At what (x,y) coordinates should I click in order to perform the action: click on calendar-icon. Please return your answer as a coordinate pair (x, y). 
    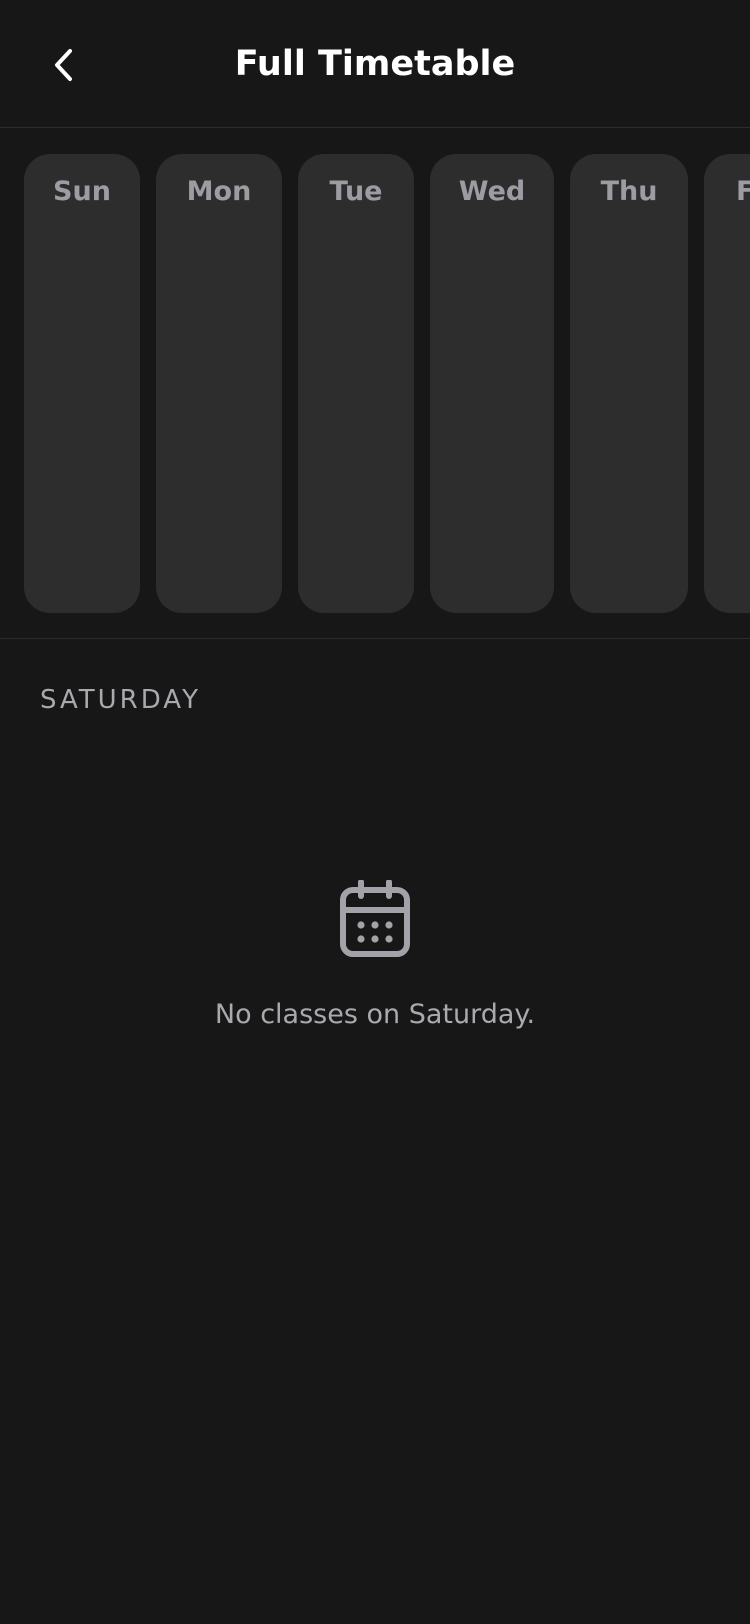
    Looking at the image, I should click on (375, 918).